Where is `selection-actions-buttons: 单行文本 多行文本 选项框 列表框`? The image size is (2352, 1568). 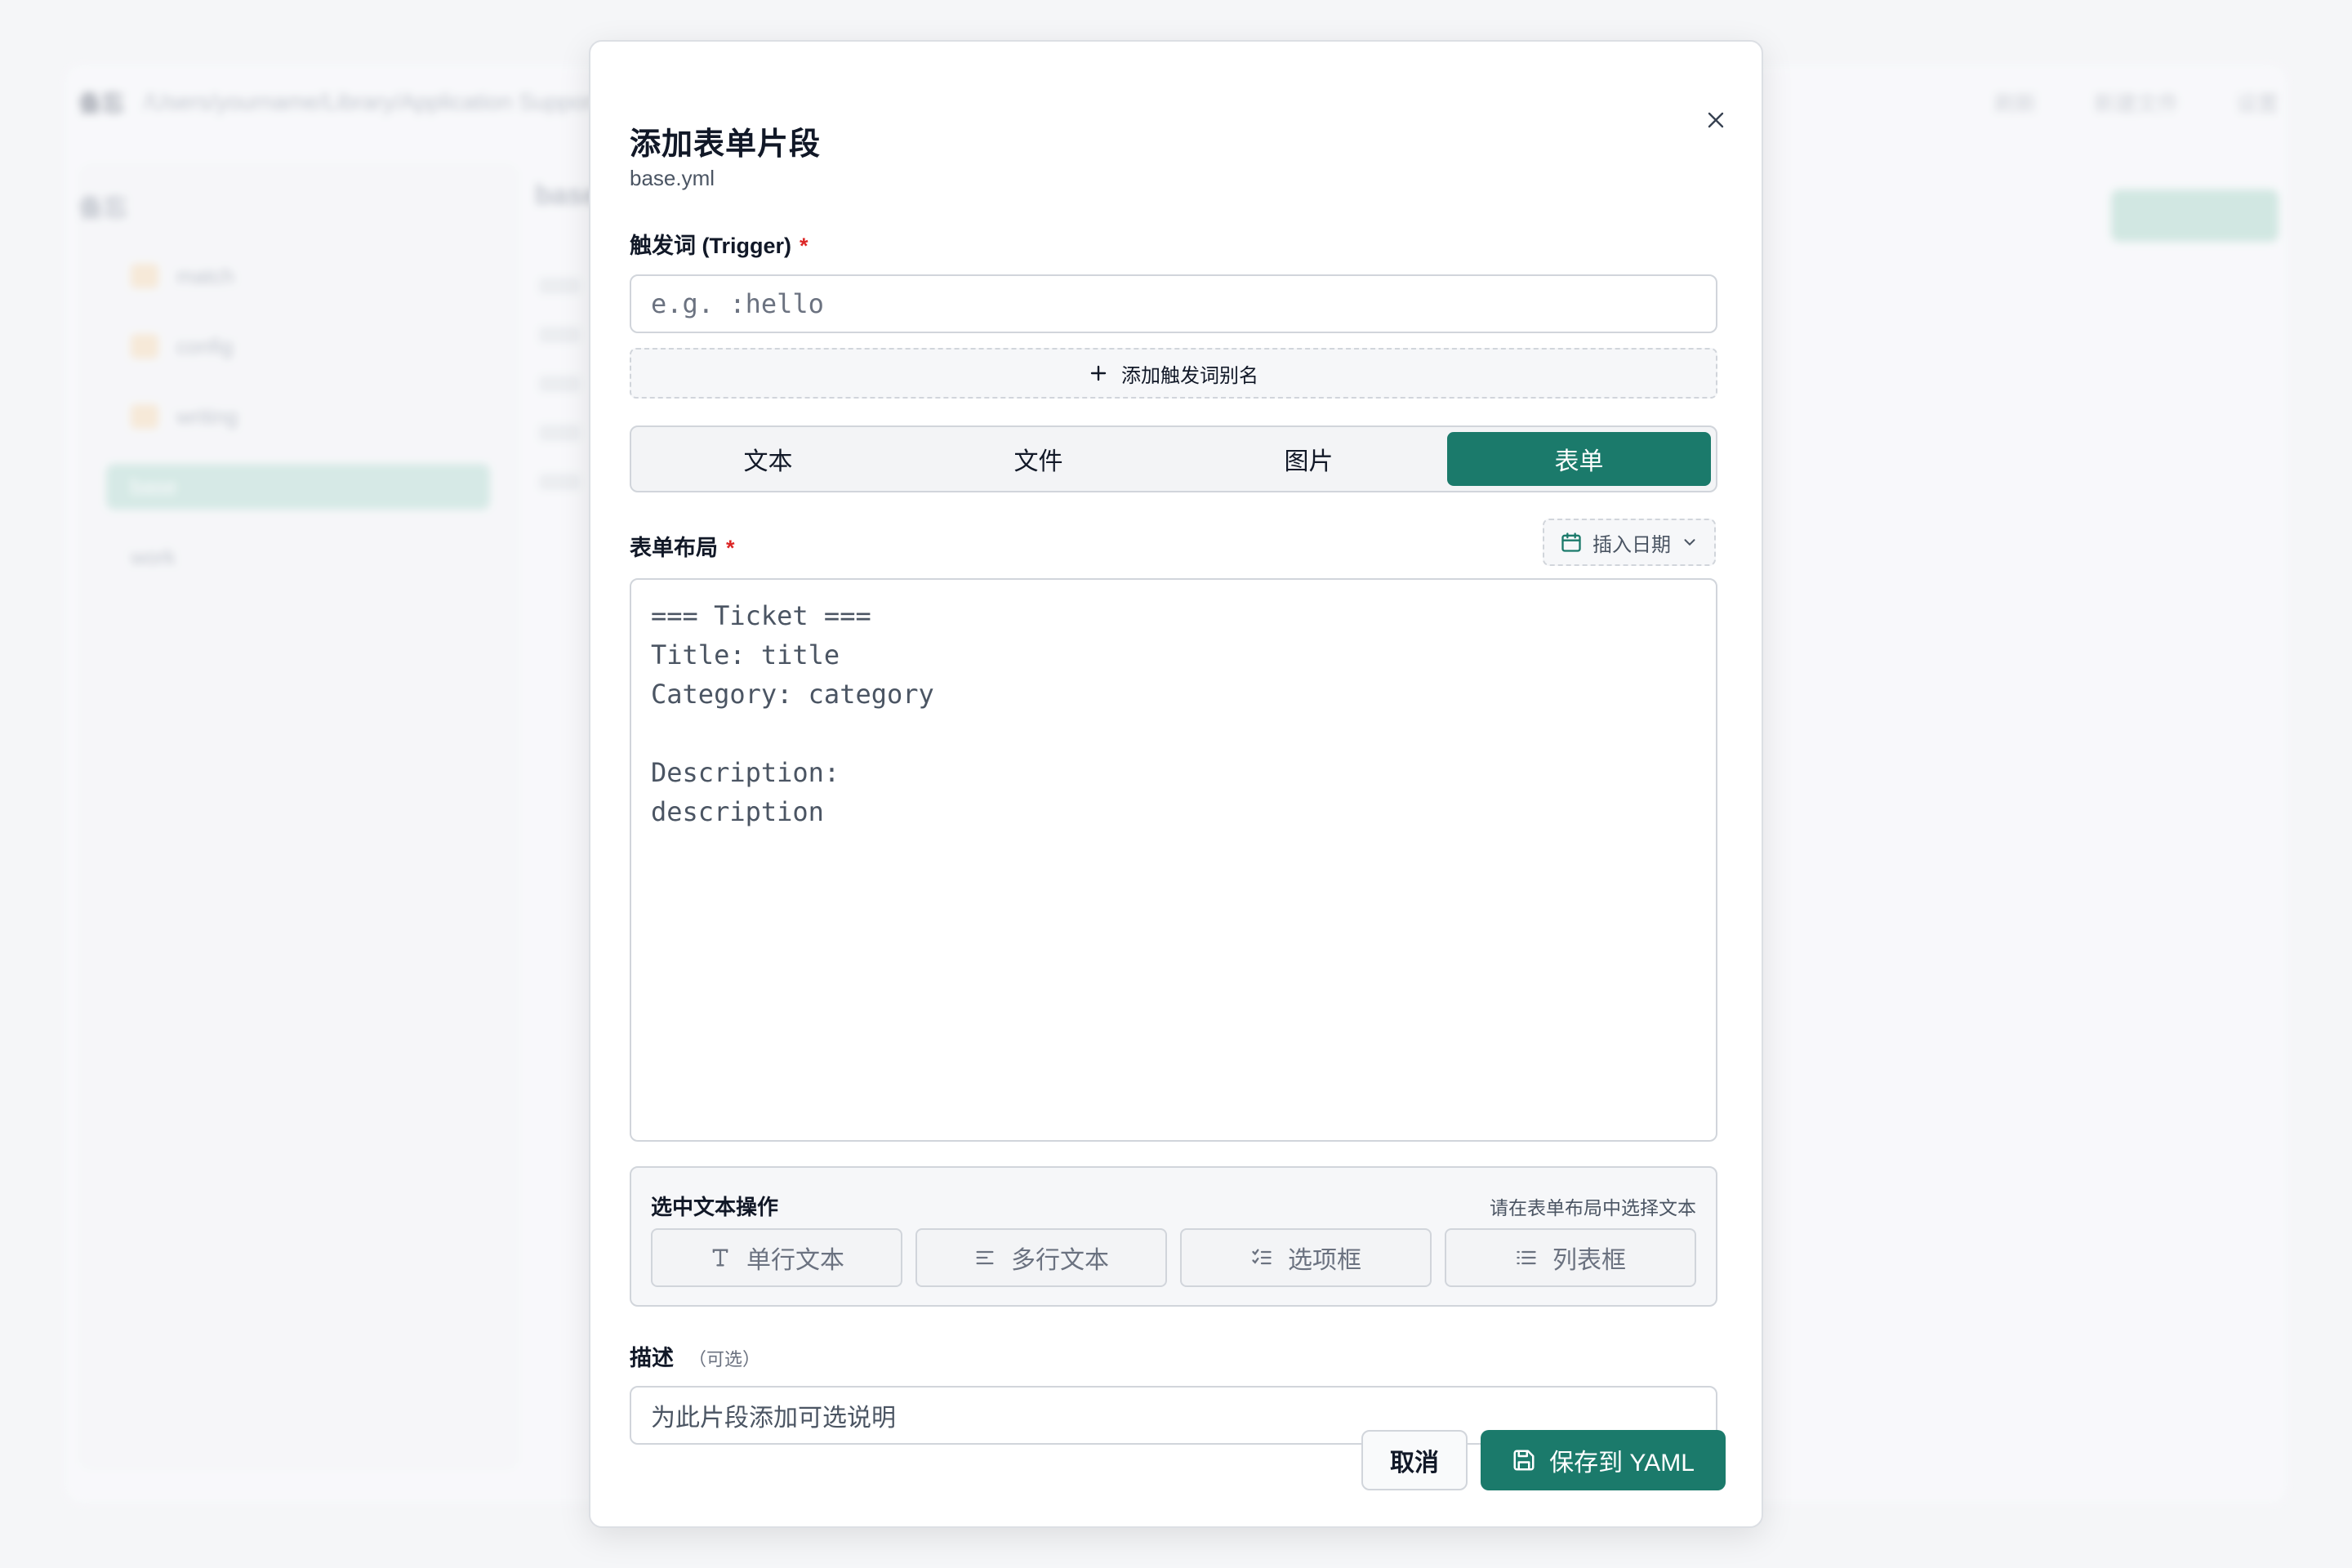 selection-actions-buttons: 单行文本 多行文本 选项框 列表框 is located at coordinates (1173, 1257).